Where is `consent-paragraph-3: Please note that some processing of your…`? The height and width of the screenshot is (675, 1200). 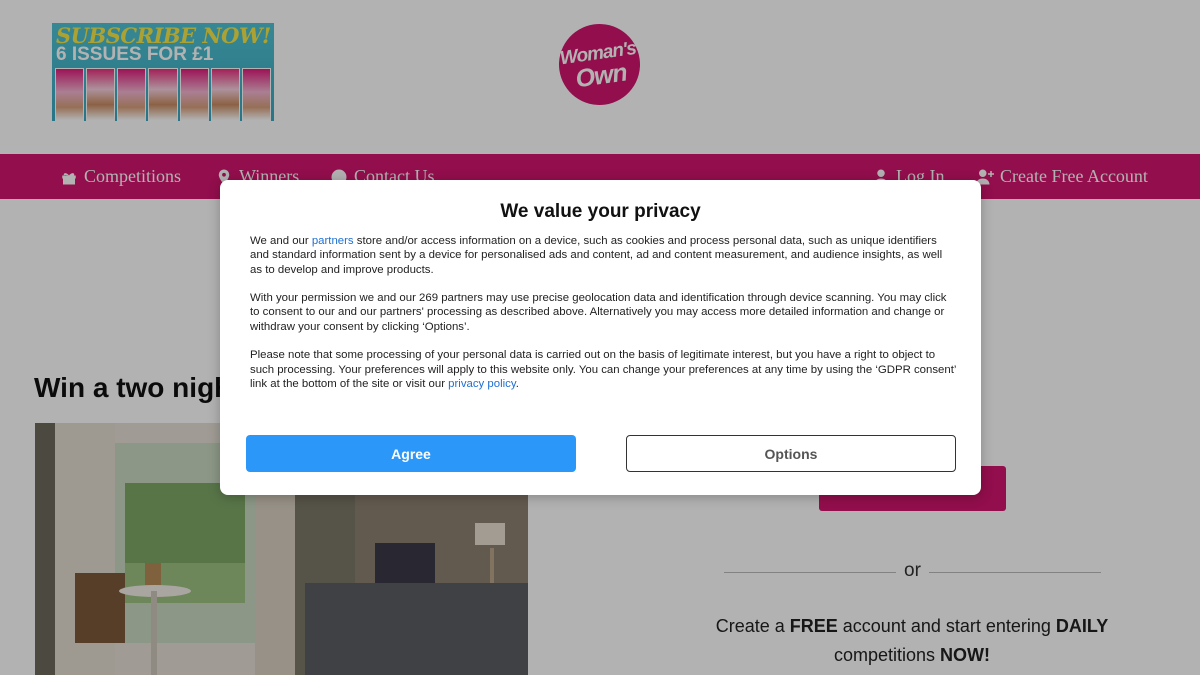
consent-paragraph-3: Please note that some processing of your… is located at coordinates (603, 369).